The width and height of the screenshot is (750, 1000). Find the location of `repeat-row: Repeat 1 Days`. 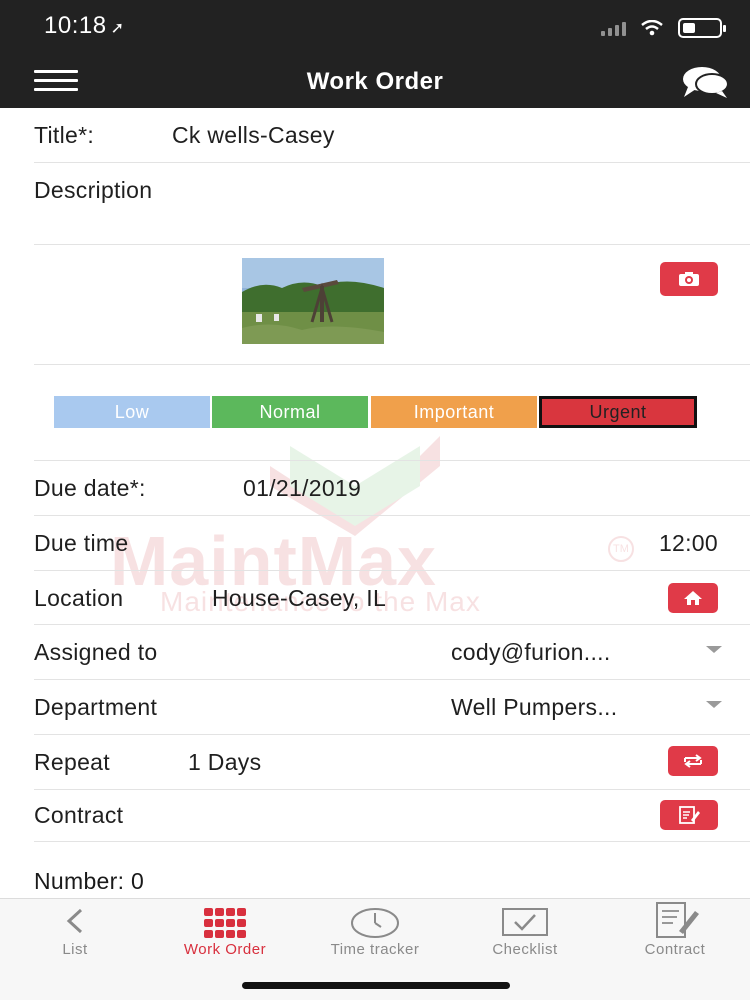

repeat-row: Repeat 1 Days is located at coordinates (392, 762).